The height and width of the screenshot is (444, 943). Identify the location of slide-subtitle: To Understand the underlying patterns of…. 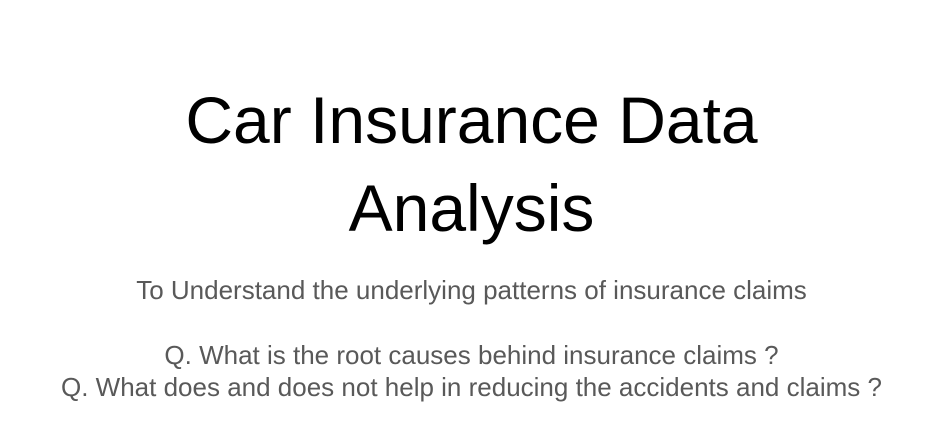
(471, 290).